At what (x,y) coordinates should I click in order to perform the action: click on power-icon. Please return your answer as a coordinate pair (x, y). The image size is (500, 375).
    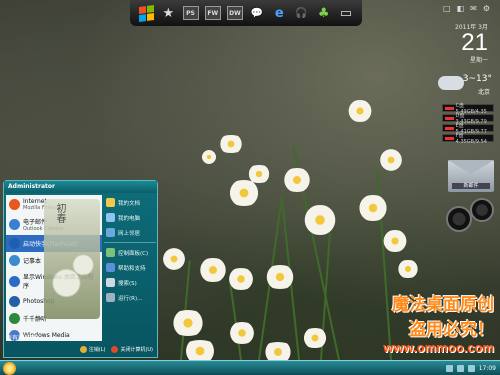
    Looking at the image, I should click on (115, 349).